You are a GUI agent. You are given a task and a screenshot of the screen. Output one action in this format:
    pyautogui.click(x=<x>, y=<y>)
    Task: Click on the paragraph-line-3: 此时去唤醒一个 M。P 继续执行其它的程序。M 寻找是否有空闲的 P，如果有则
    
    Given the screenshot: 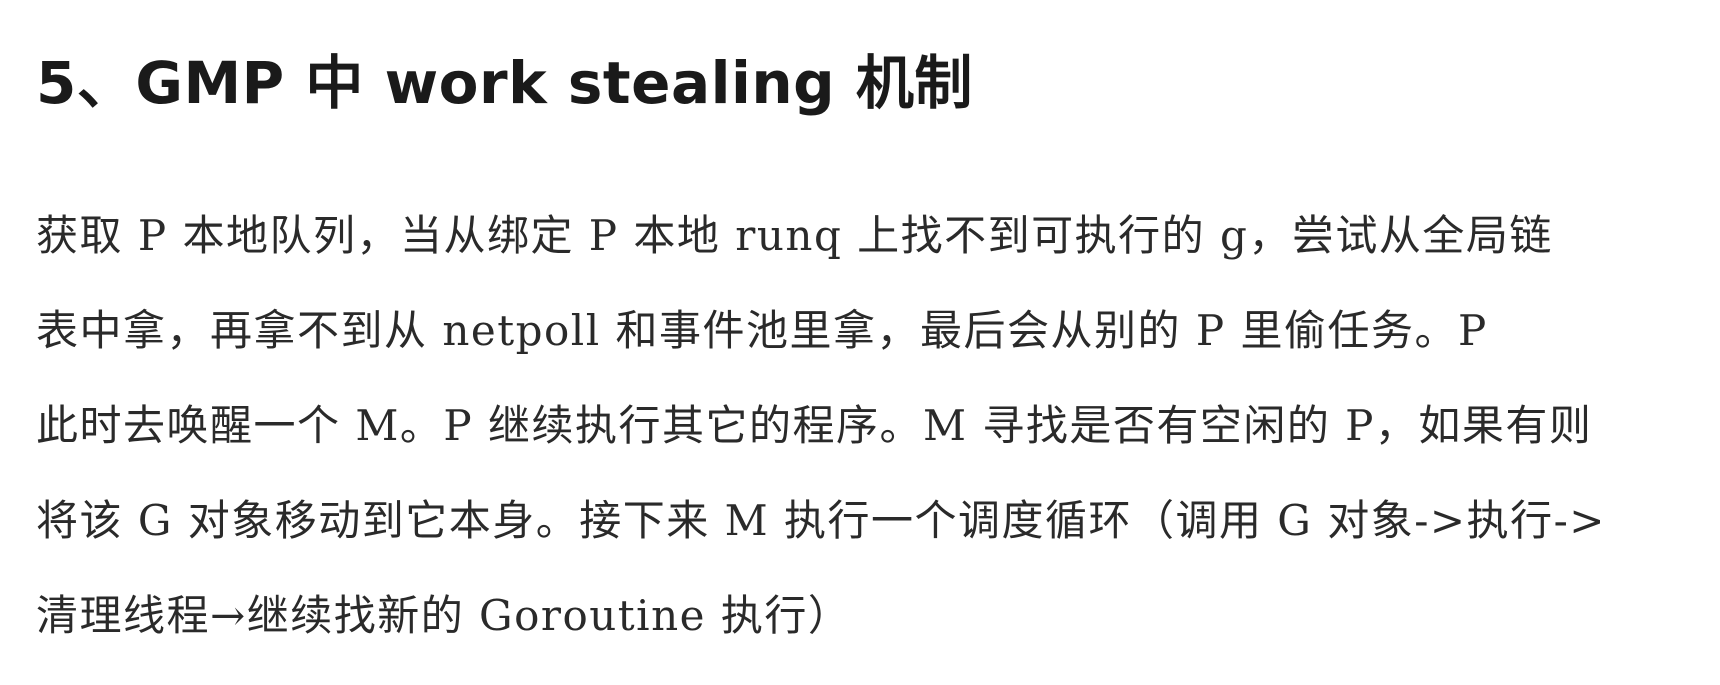 What is the action you would take?
    pyautogui.click(x=814, y=425)
    